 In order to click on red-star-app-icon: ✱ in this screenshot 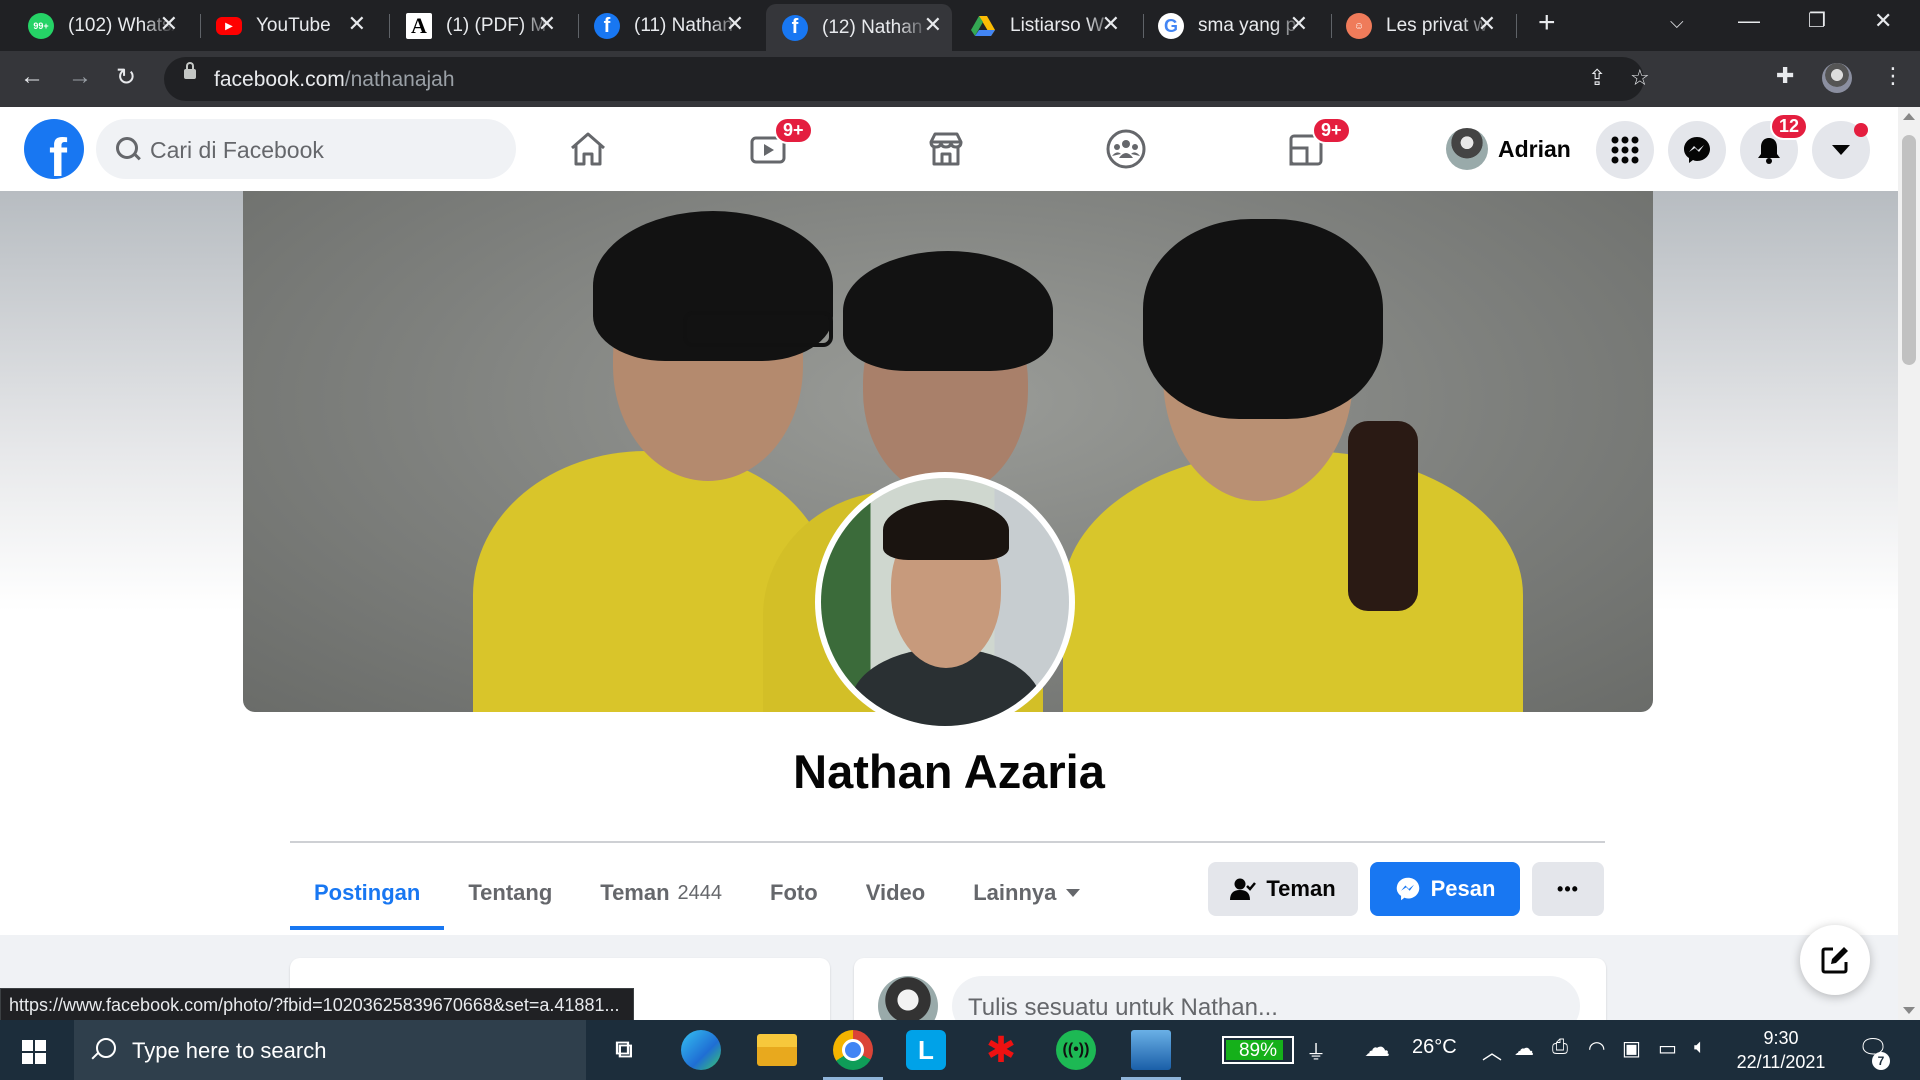, I will do `click(1001, 1049)`.